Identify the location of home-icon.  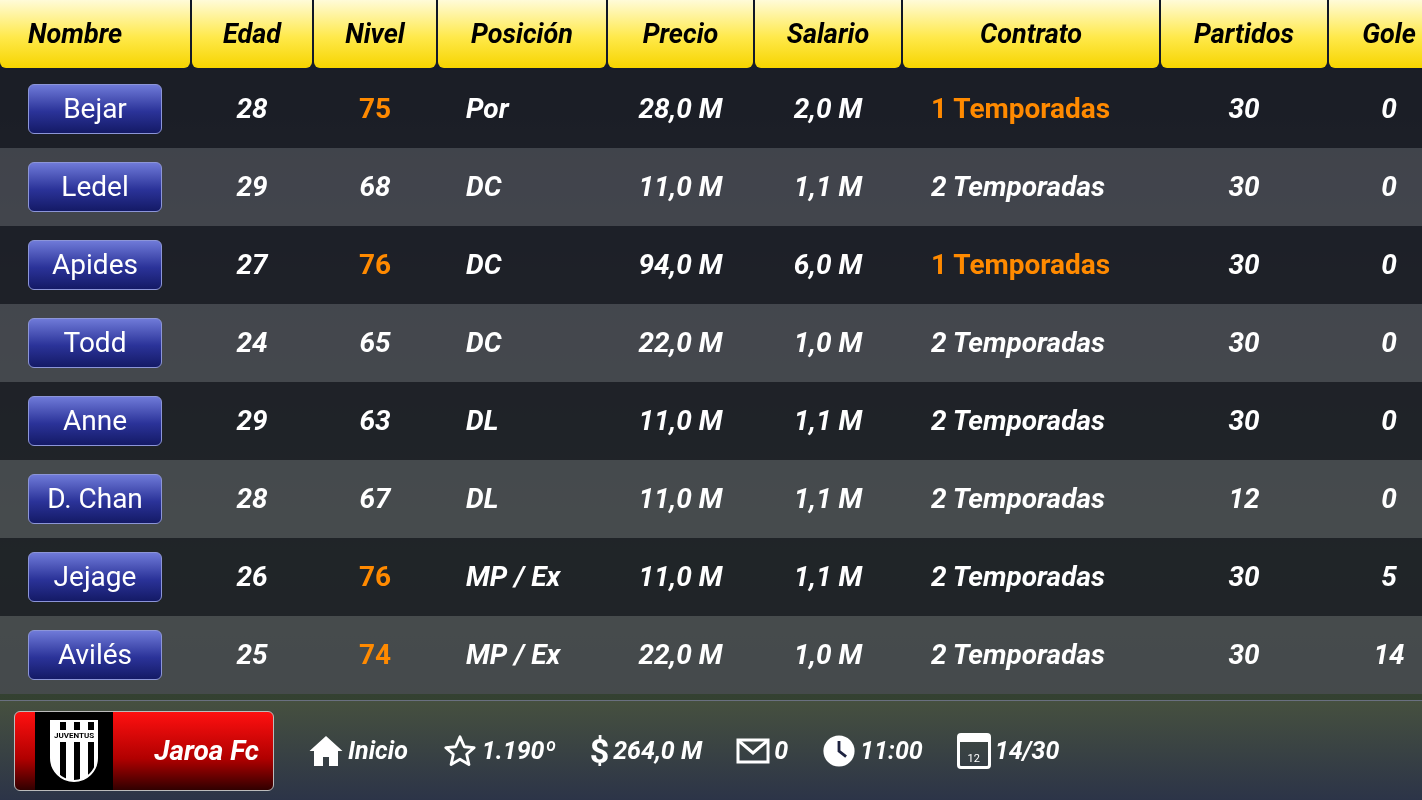
(326, 750).